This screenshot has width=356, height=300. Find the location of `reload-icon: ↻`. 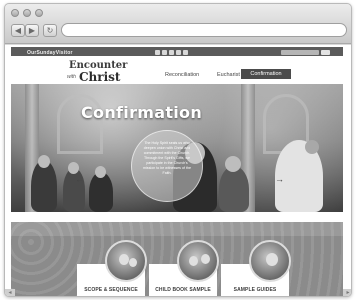

reload-icon: ↻ is located at coordinates (50, 30).